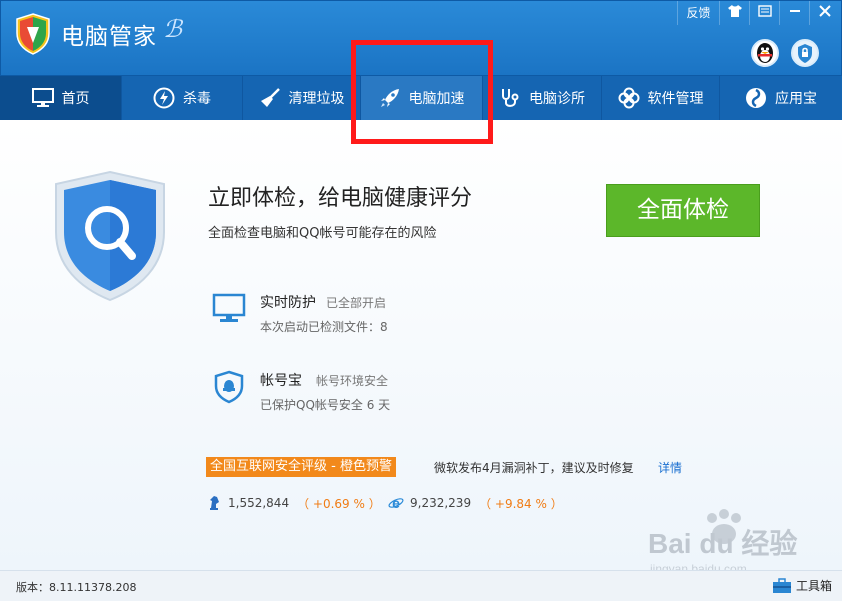 The height and width of the screenshot is (601, 842). I want to click on full-scan-button: 全面体检, so click(683, 210).